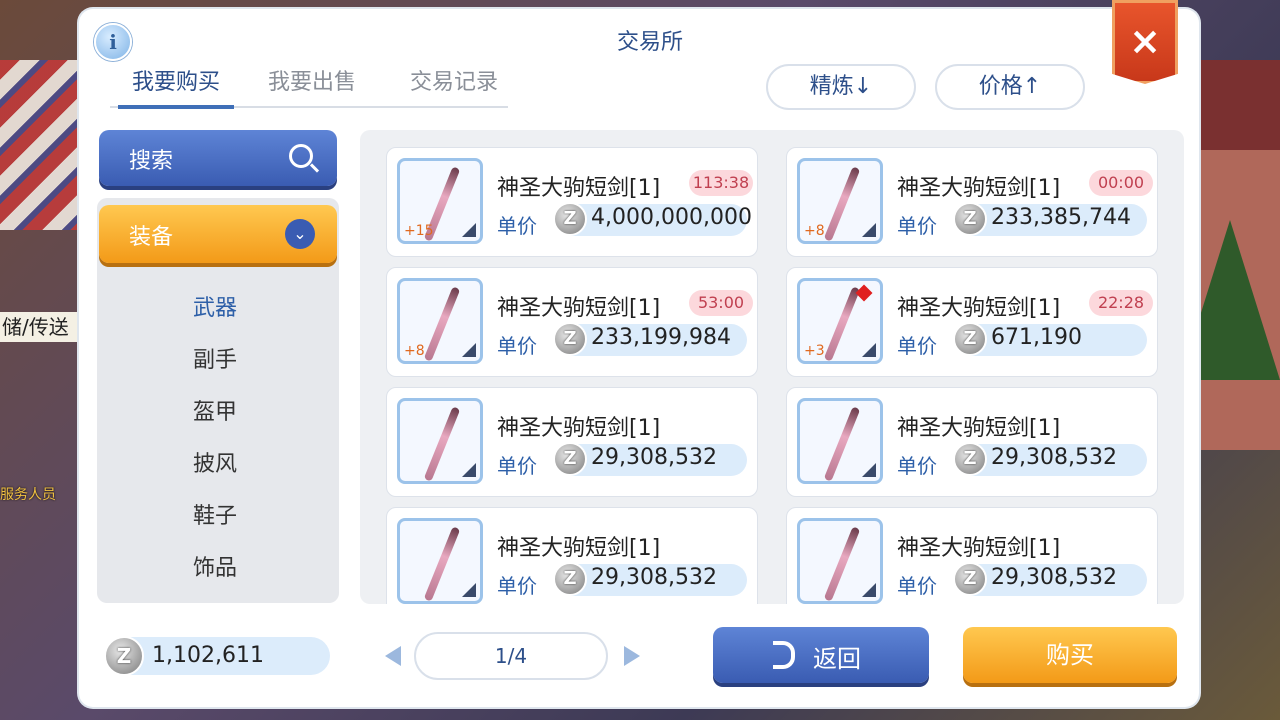  What do you see at coordinates (1010, 87) in the screenshot?
I see `sort-price-button: 价格↑` at bounding box center [1010, 87].